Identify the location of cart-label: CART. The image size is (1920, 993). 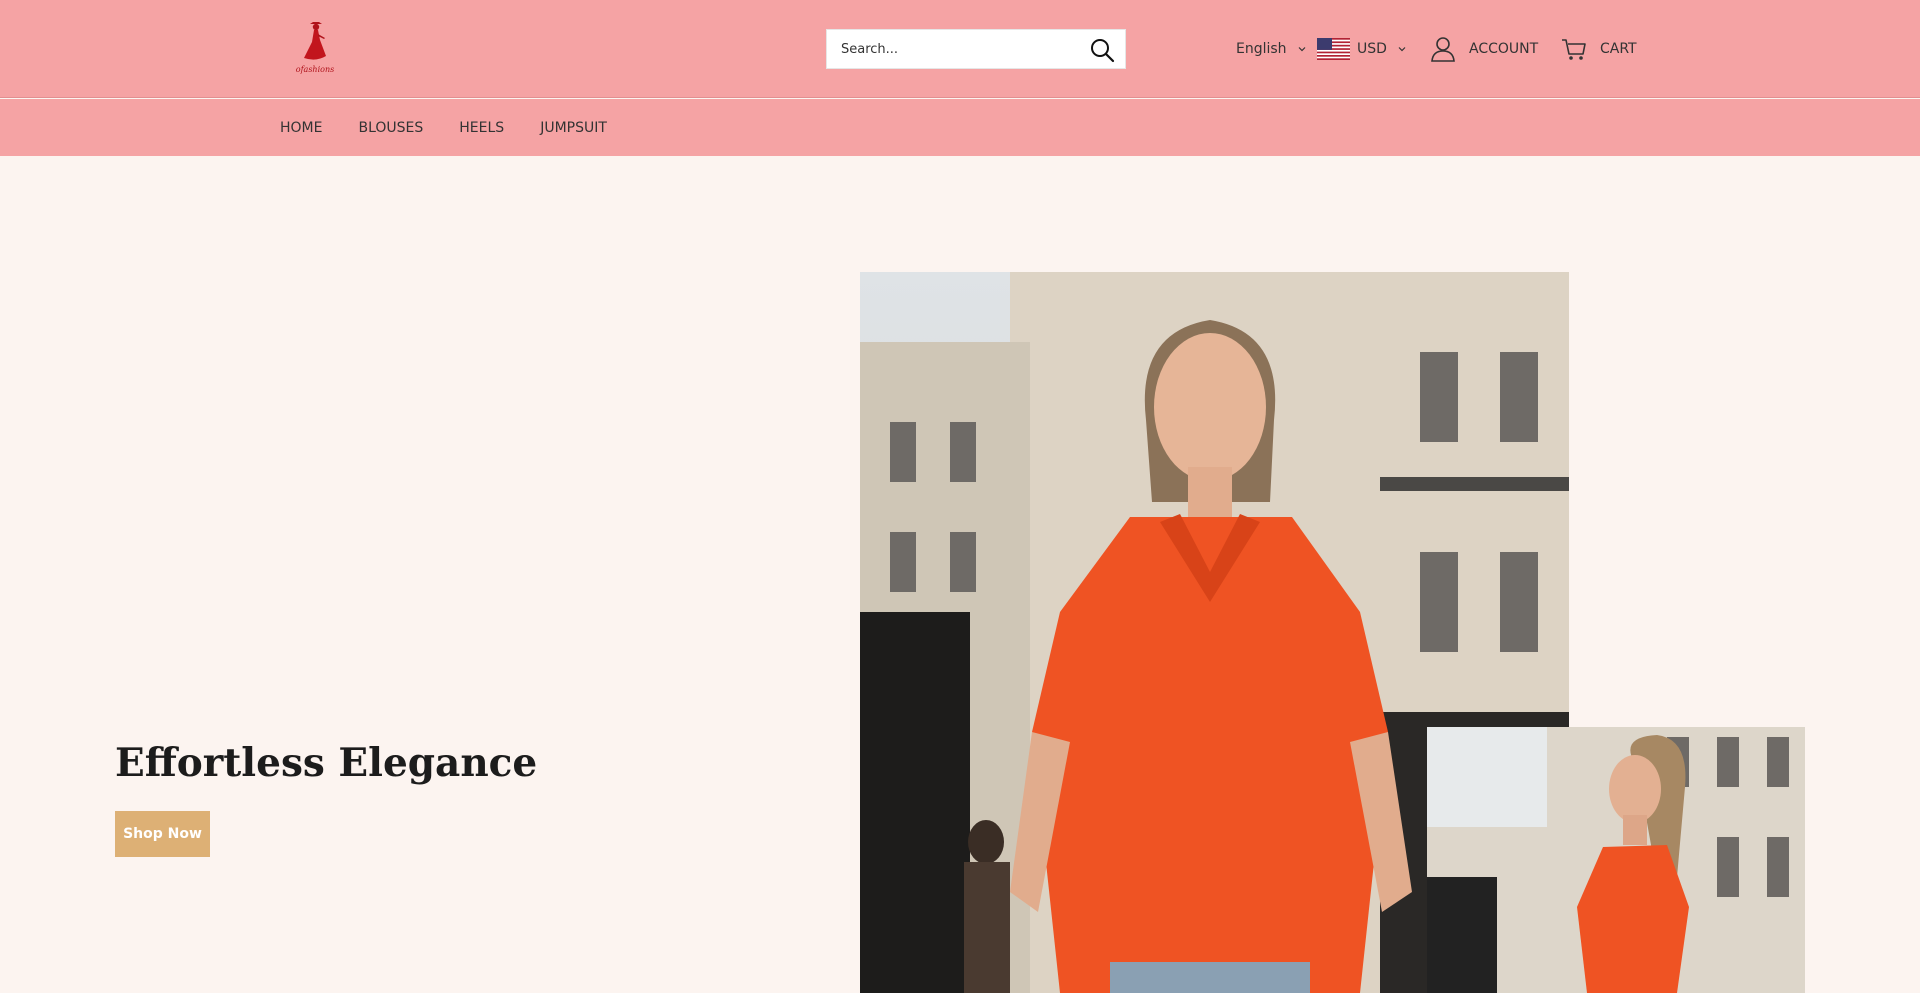
(1618, 49).